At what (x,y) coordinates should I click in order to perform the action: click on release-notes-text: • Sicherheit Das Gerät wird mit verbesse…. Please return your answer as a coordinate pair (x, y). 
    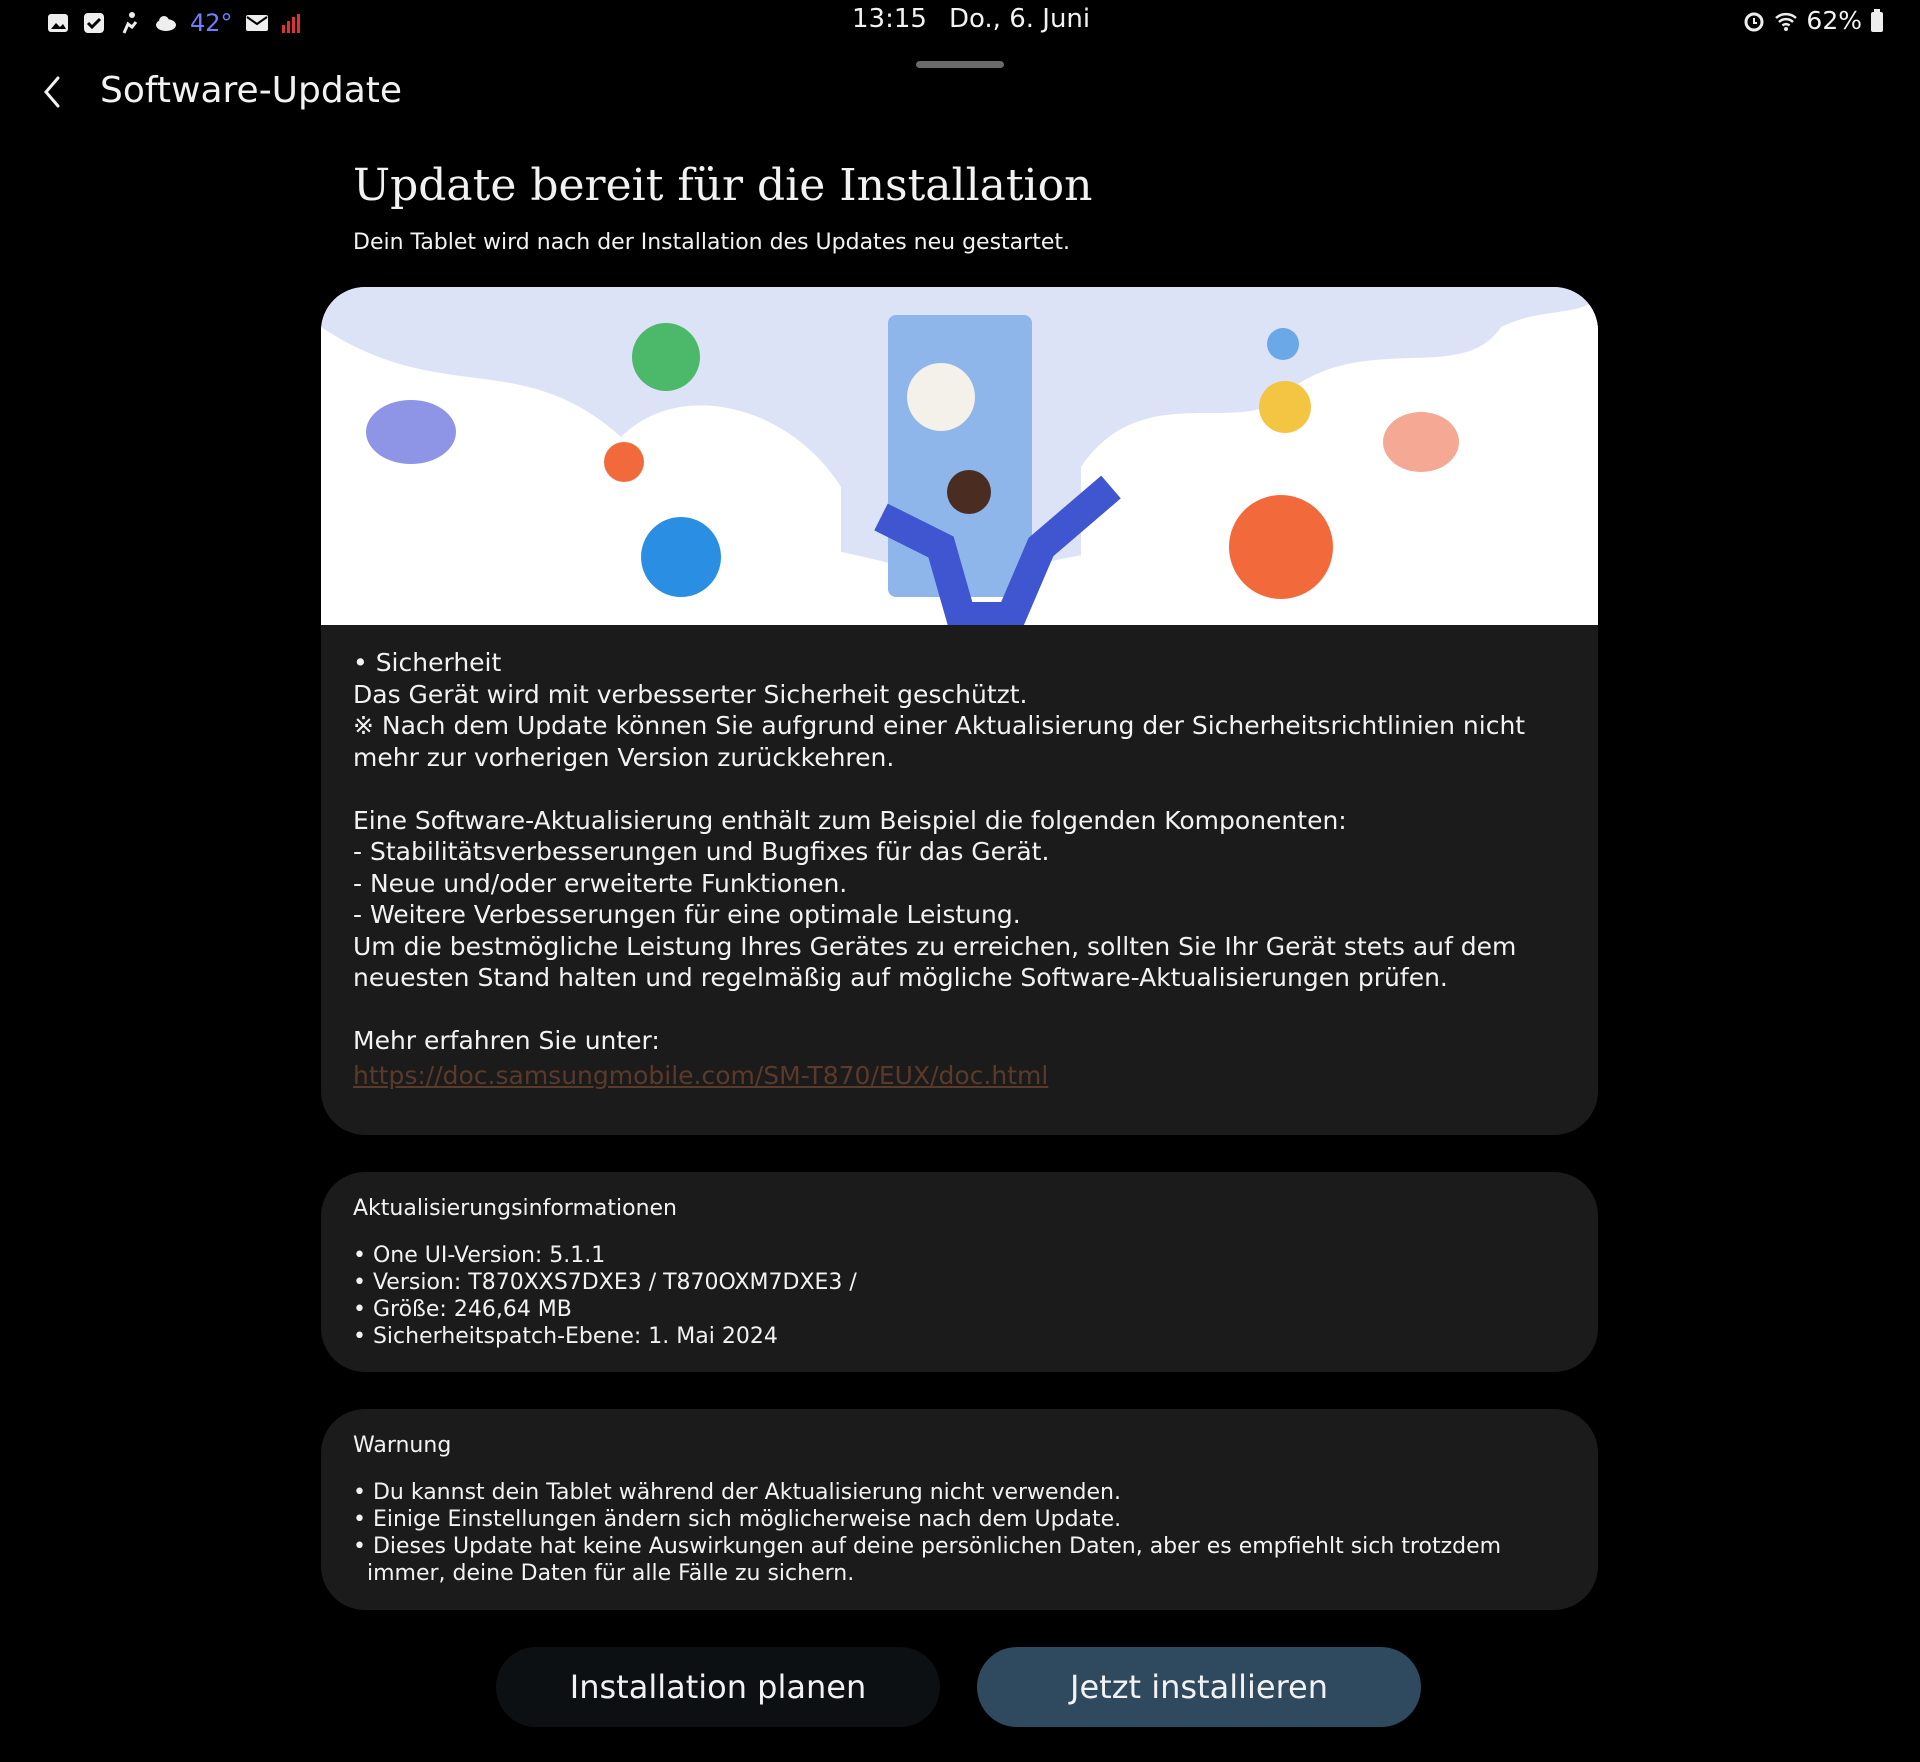
    Looking at the image, I should click on (939, 851).